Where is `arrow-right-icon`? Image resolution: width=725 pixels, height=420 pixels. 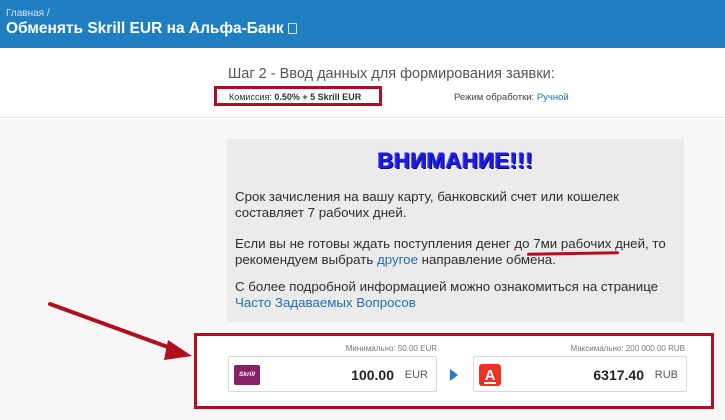
arrow-right-icon is located at coordinates (454, 375).